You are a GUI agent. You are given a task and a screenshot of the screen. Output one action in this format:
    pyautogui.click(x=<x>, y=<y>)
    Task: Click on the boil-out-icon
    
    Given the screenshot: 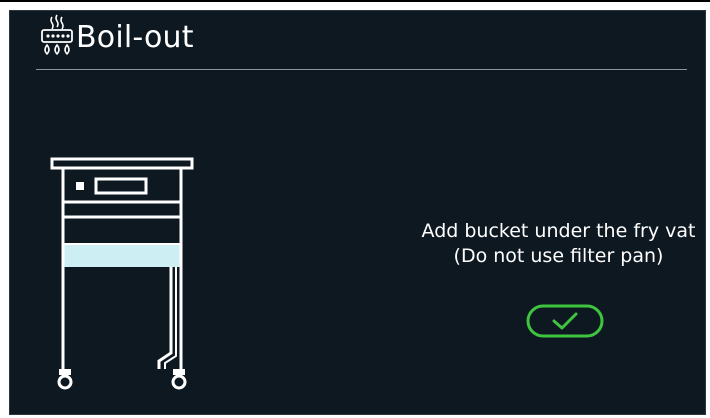 What is the action you would take?
    pyautogui.click(x=57, y=35)
    